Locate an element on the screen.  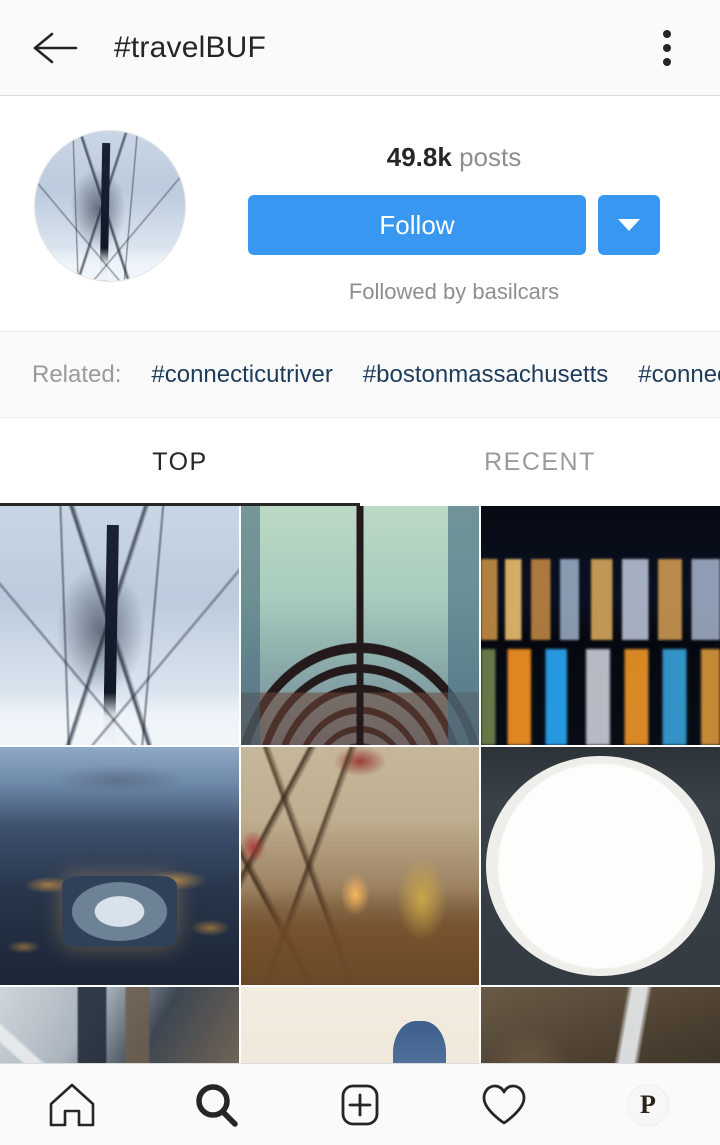
nav-new-post is located at coordinates (360, 1104).